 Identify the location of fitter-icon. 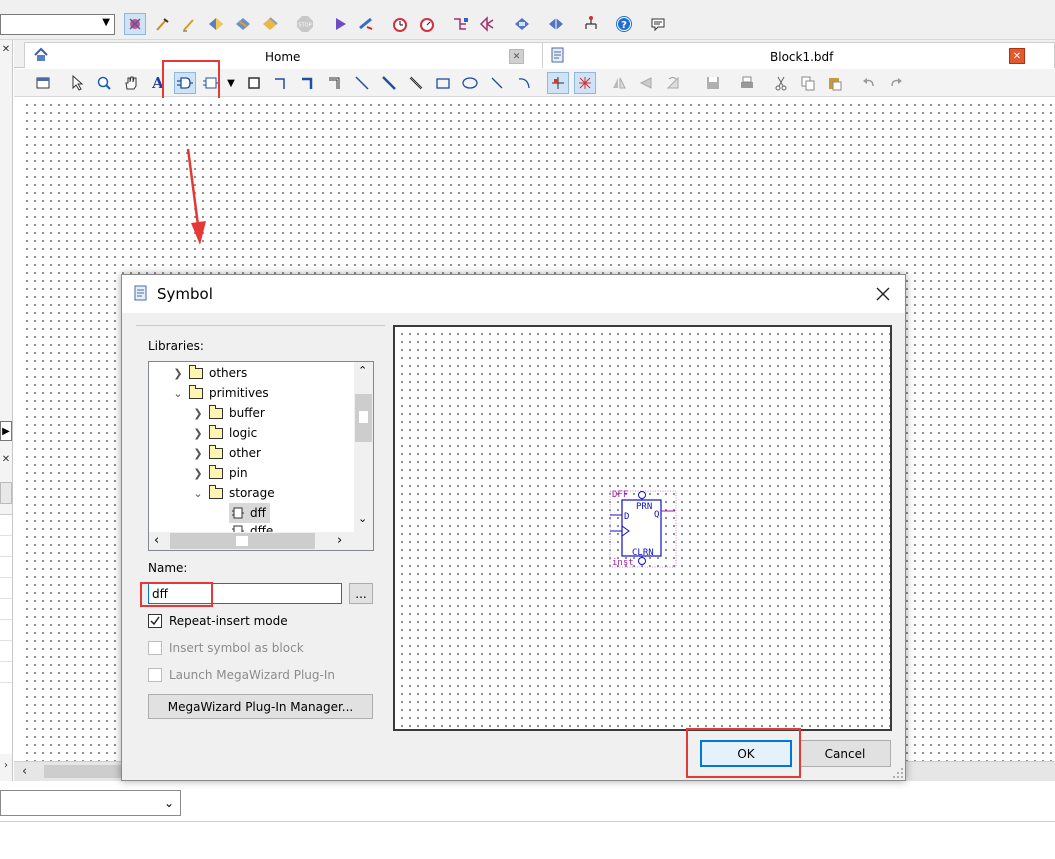
(189, 24).